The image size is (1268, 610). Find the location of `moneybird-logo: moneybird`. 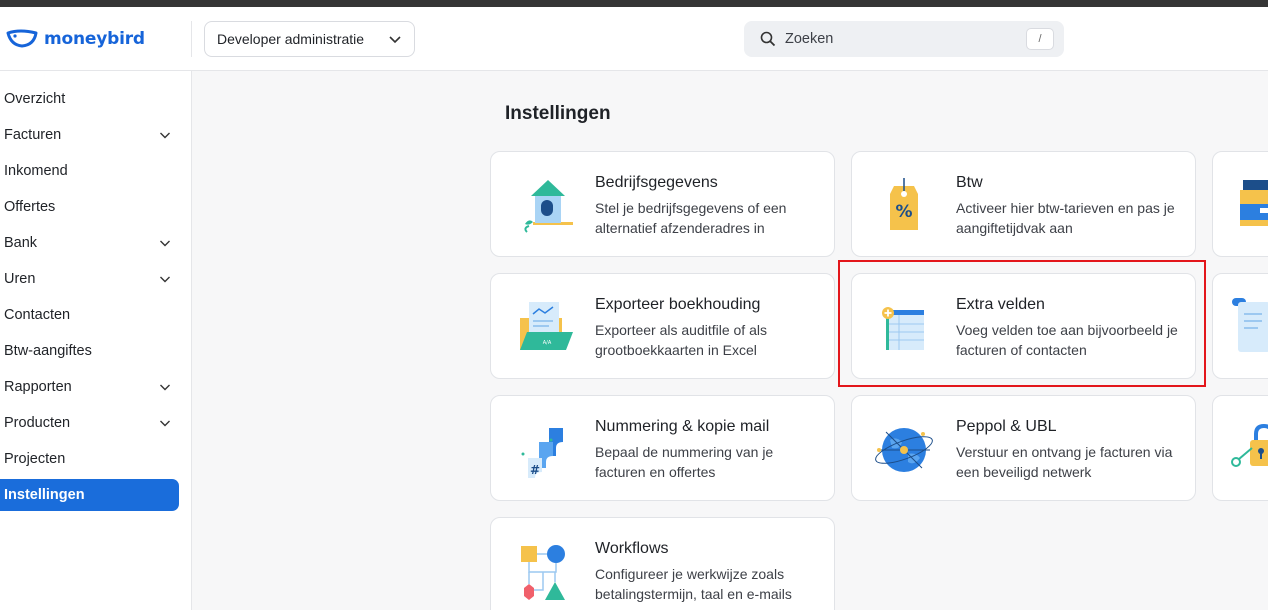

moneybird-logo: moneybird is located at coordinates (75, 39).